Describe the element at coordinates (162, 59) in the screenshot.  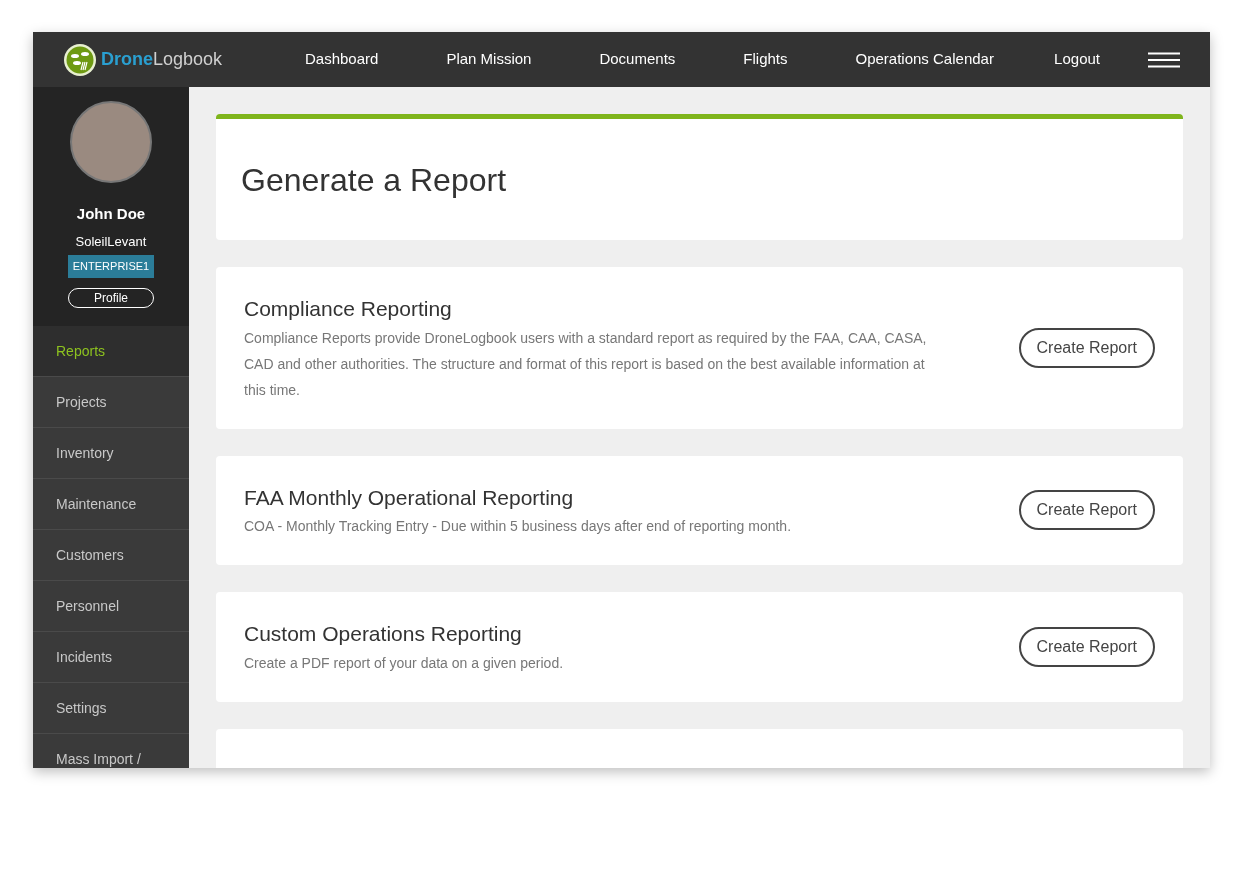
I see `logo-text: DroneLogbook` at that location.